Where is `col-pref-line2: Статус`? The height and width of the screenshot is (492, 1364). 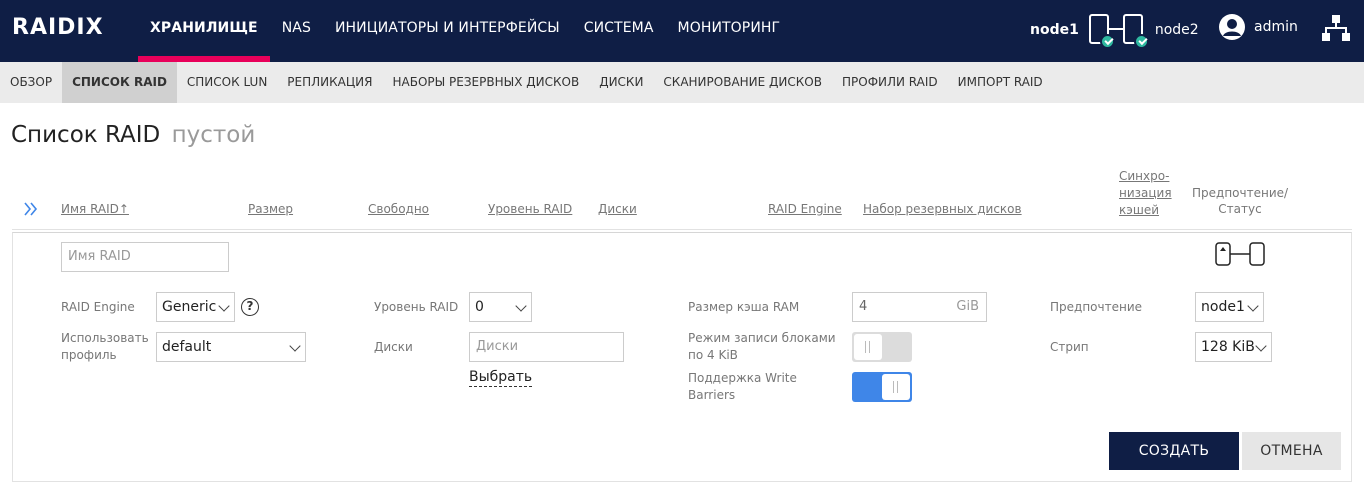
col-pref-line2: Статус is located at coordinates (1240, 209).